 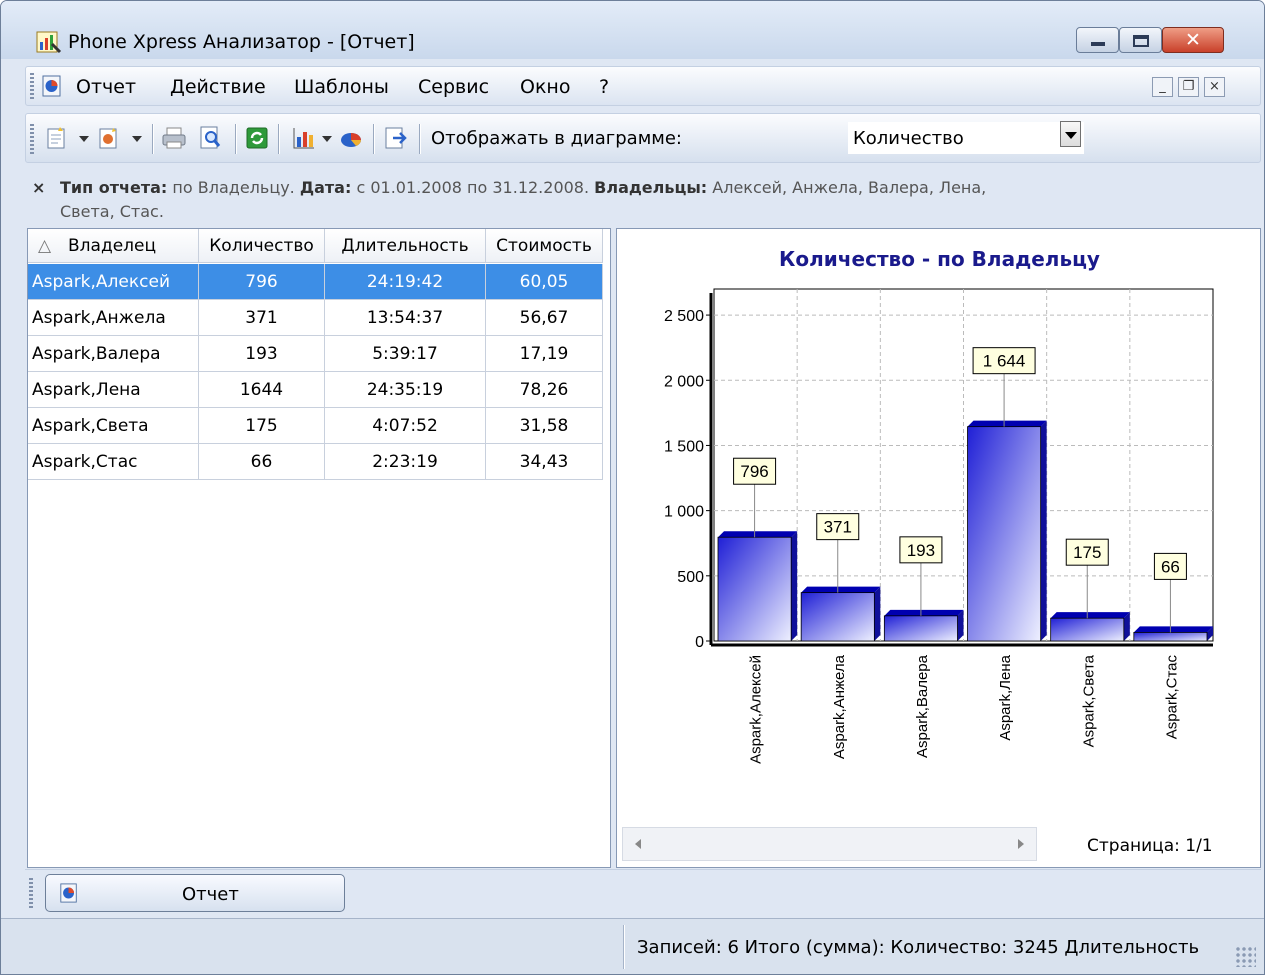 I want to click on bar-chart-dropdown-icon, so click(x=327, y=139).